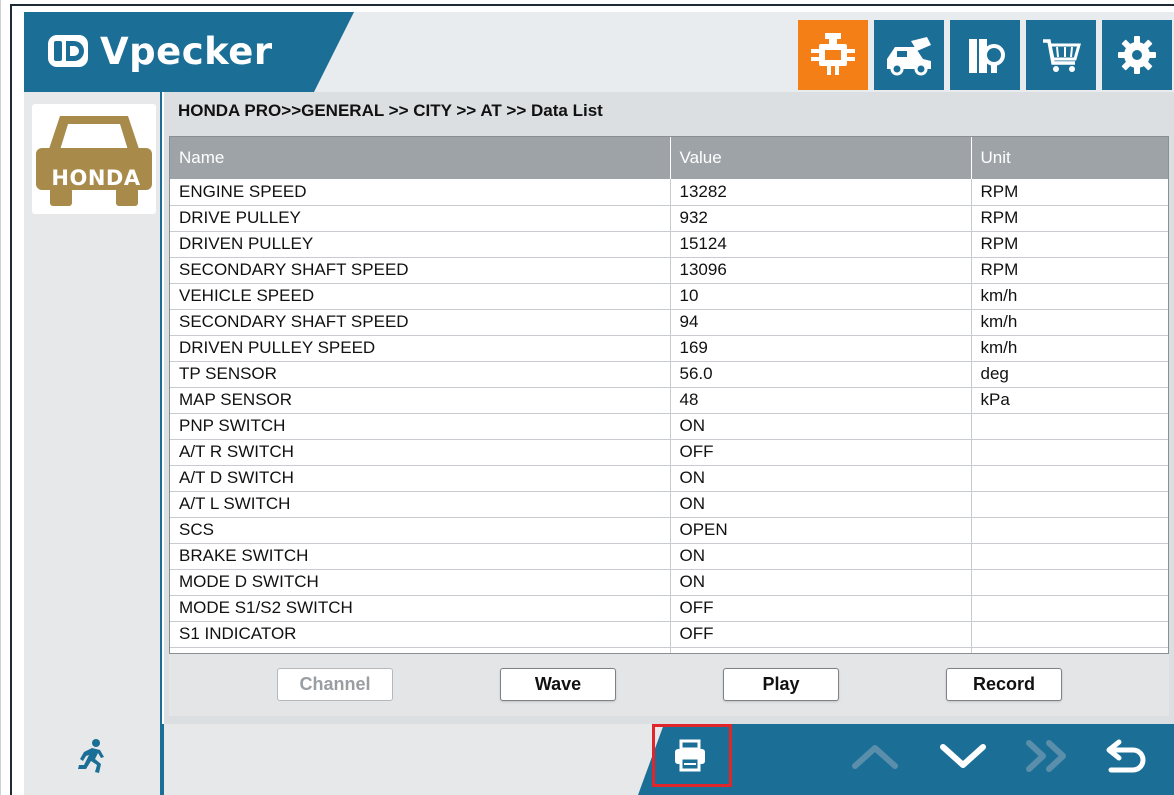 The image size is (1174, 795). Describe the element at coordinates (0, 397) in the screenshot. I see `window-edge` at that location.